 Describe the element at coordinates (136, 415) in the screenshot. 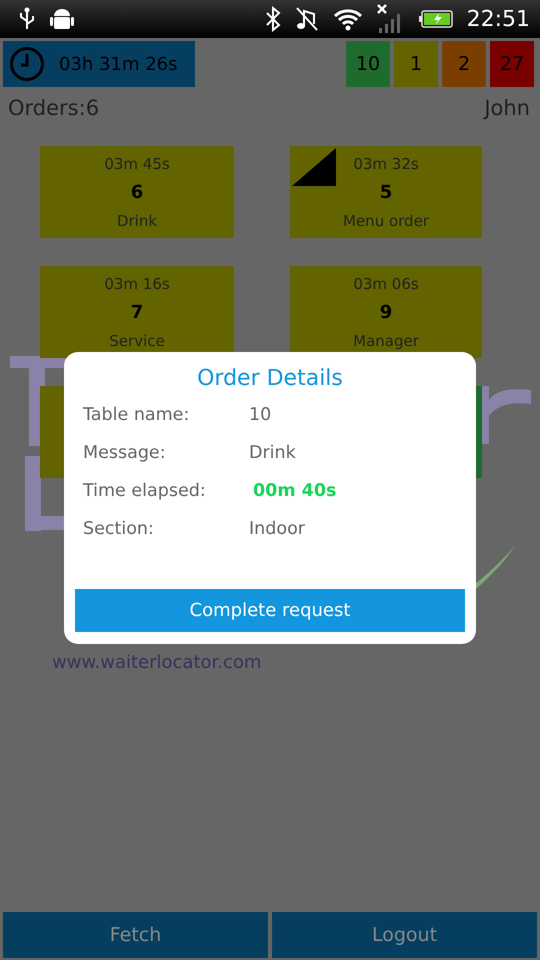

I see `field-label: Table name:` at that location.